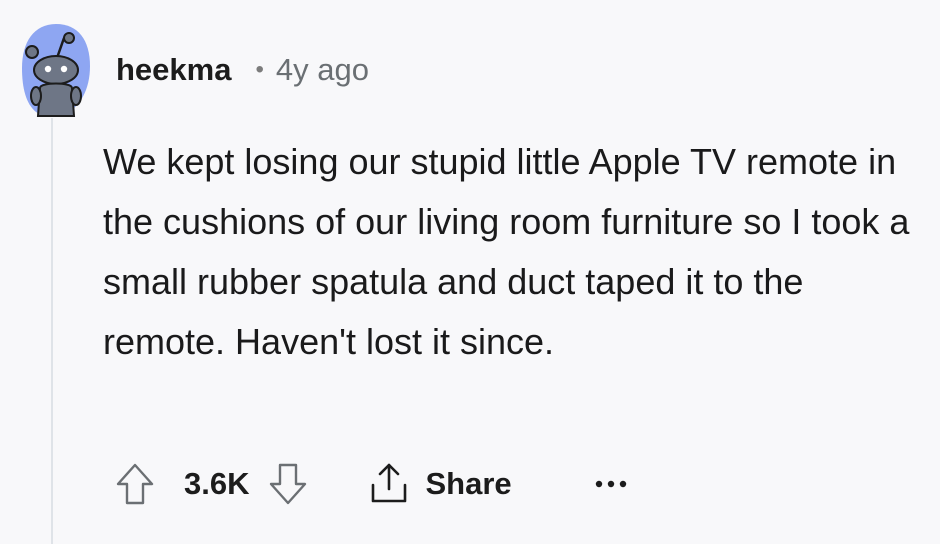  I want to click on arrow-up-outline-icon, so click(135, 484).